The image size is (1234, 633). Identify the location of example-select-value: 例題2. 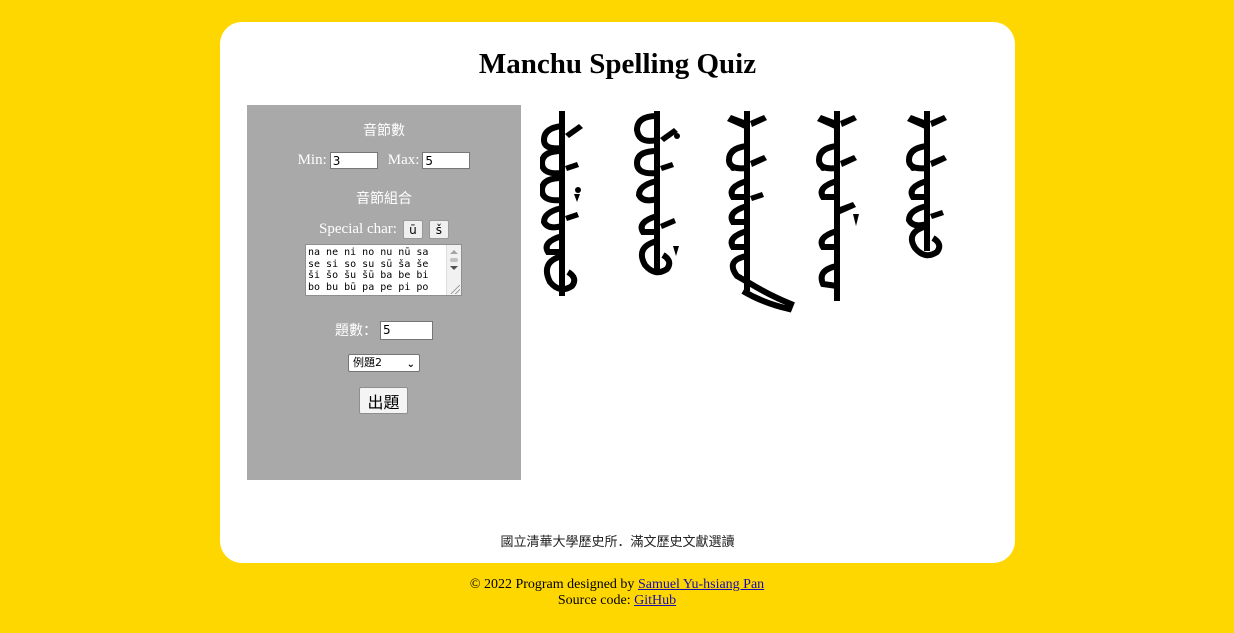
(367, 362).